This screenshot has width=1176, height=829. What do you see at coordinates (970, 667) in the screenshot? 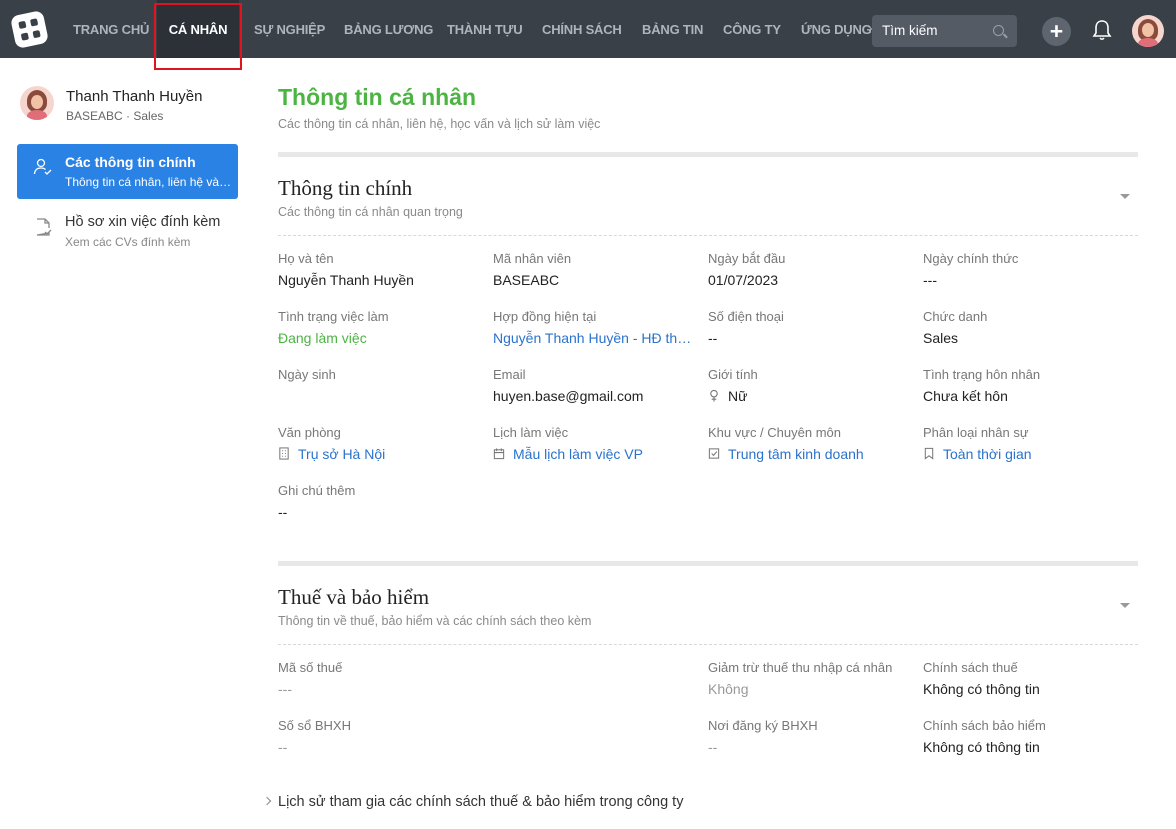
I see `field-label: Chính sách thuế` at bounding box center [970, 667].